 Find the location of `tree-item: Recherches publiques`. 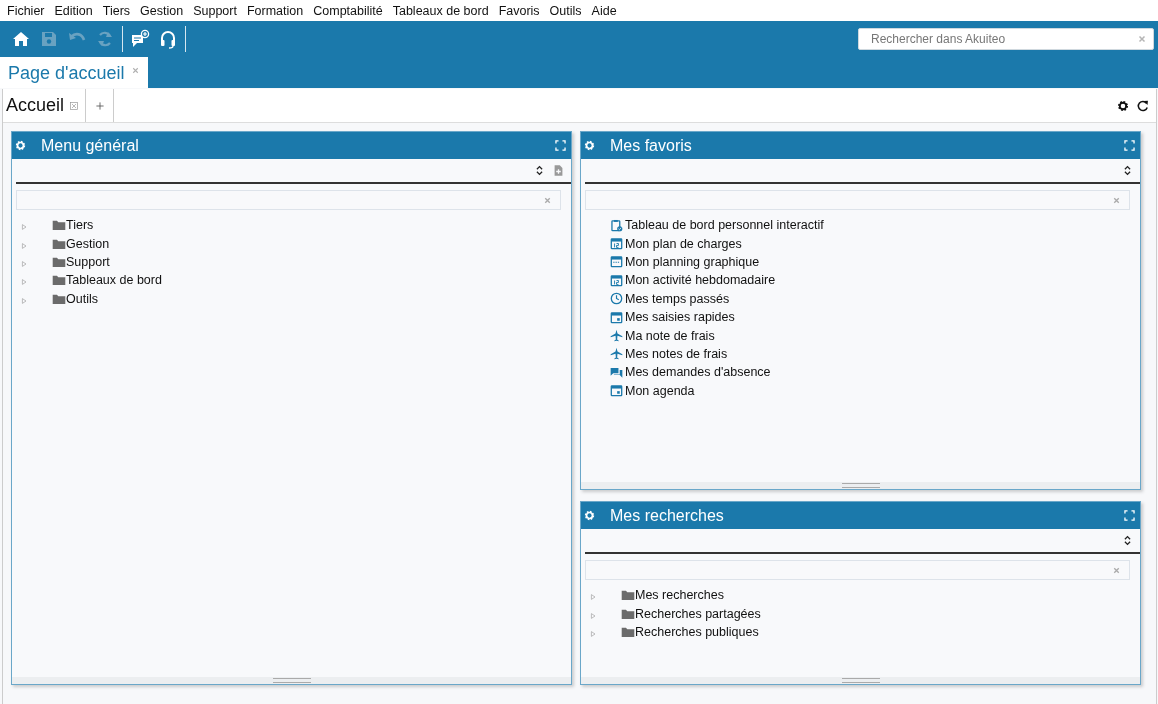

tree-item: Recherches publiques is located at coordinates (863, 632).